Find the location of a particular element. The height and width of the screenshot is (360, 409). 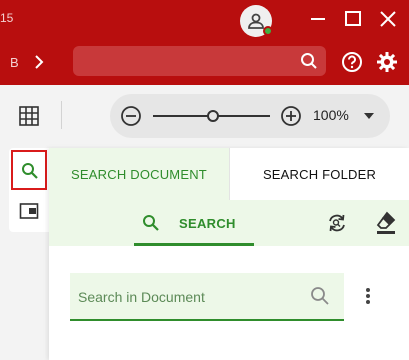

document-search-field is located at coordinates (207, 297).